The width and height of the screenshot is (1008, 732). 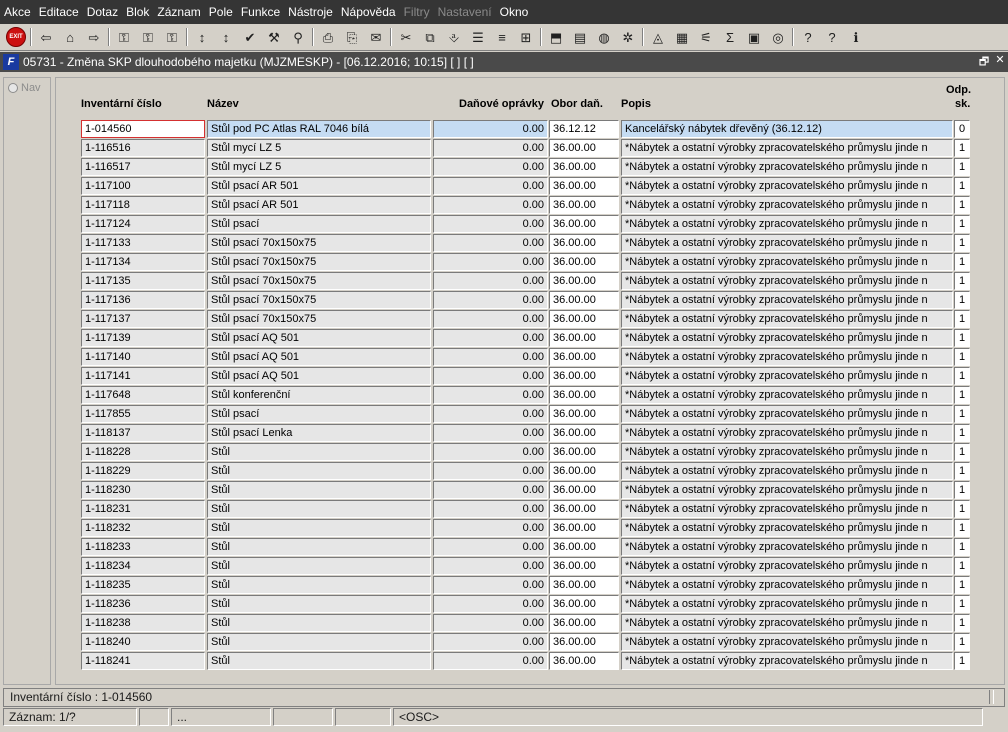 I want to click on chart-icon: ⚟, so click(x=706, y=37).